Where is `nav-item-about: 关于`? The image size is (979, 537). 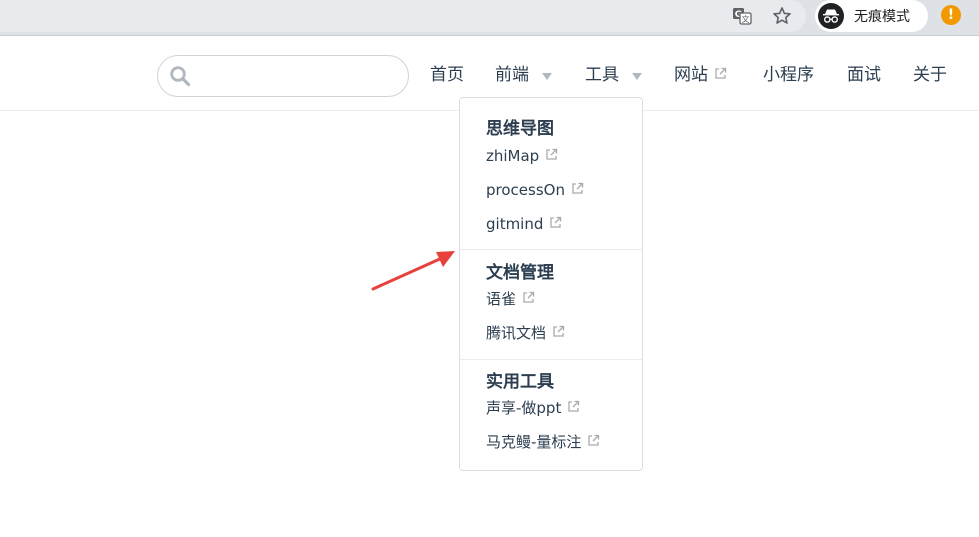
nav-item-about: 关于 is located at coordinates (930, 75).